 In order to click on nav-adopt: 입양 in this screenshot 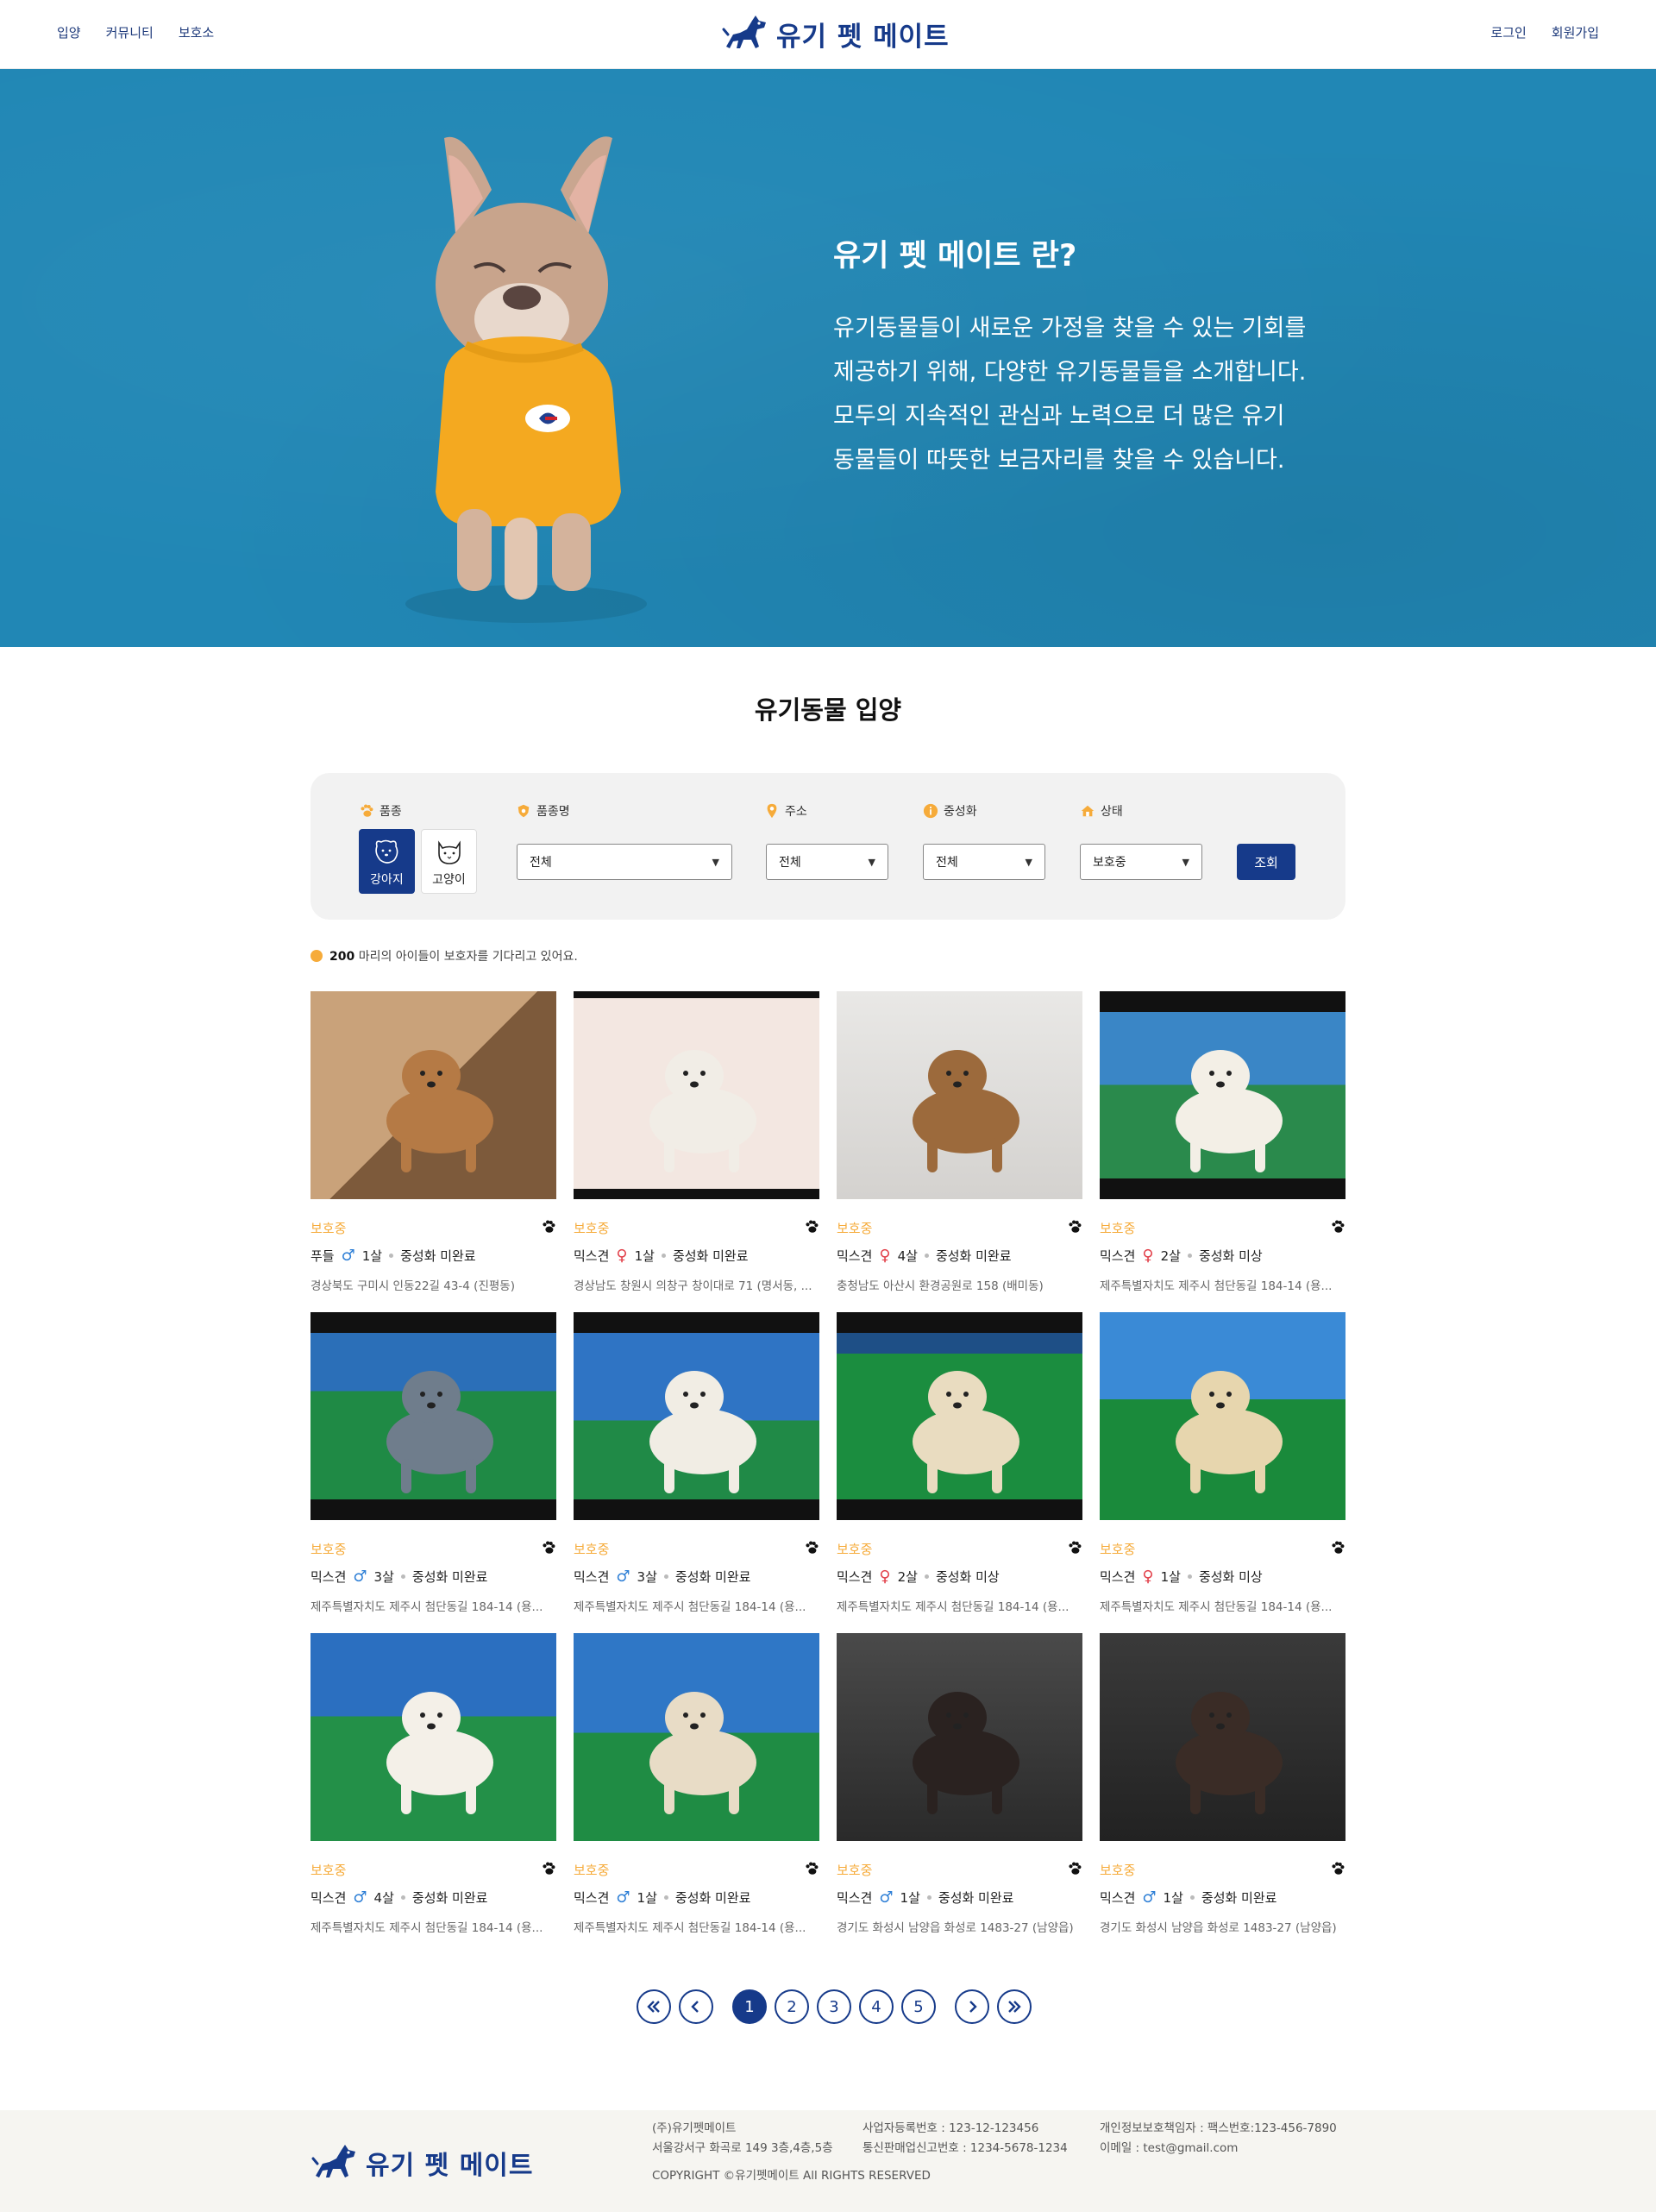, I will do `click(69, 32)`.